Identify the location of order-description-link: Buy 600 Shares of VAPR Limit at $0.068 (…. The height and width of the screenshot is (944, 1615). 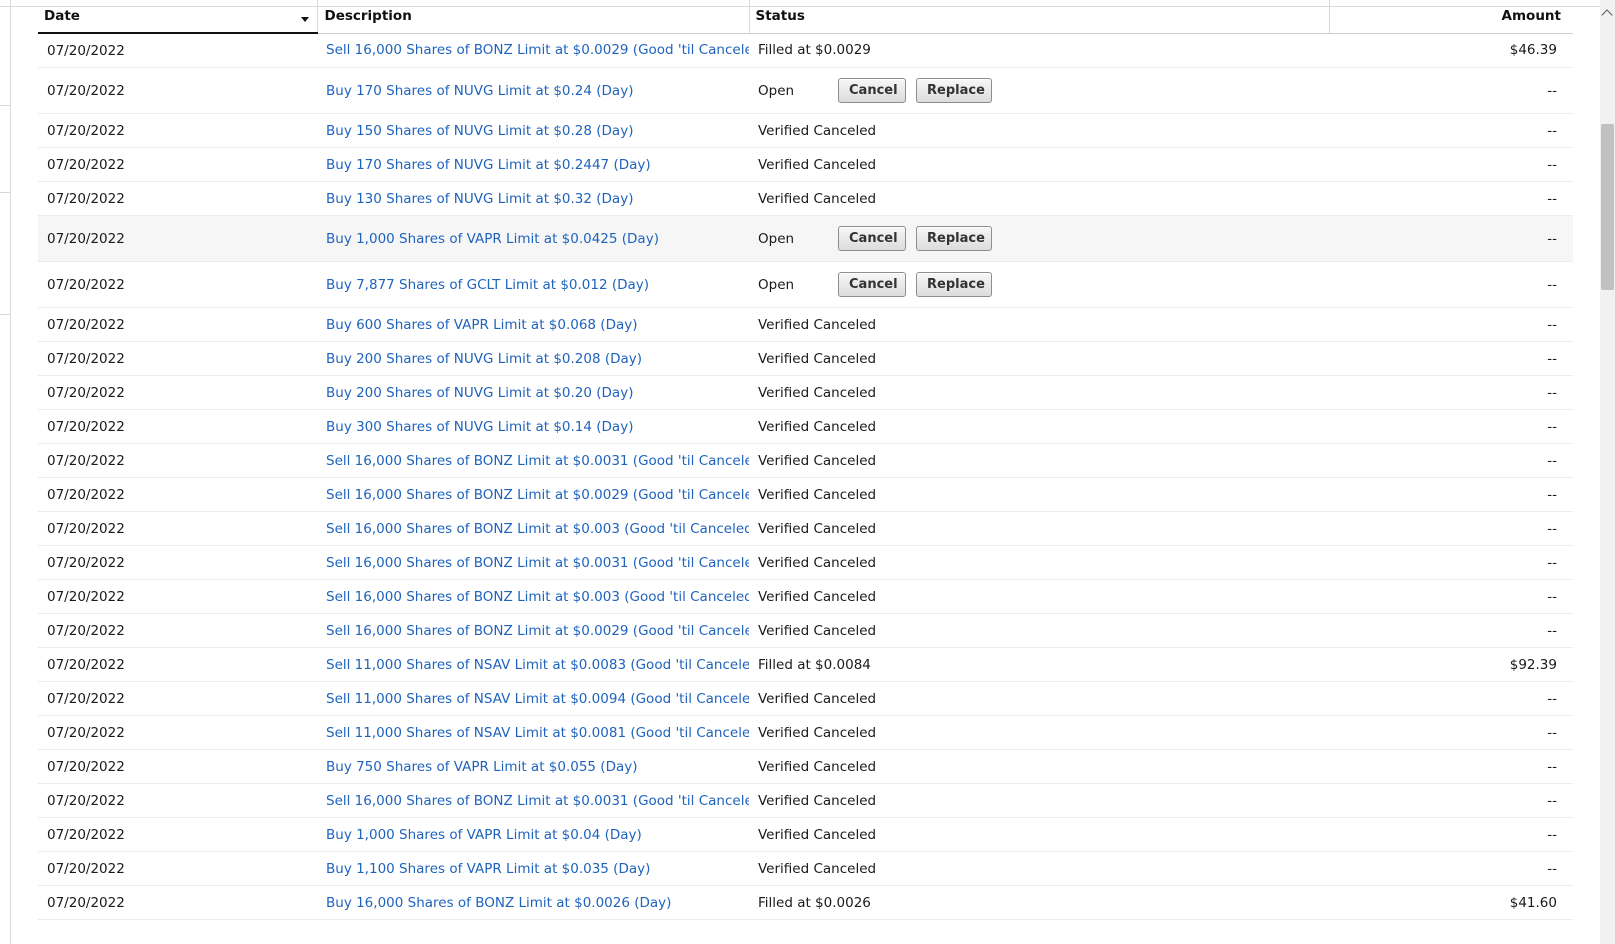
(482, 325).